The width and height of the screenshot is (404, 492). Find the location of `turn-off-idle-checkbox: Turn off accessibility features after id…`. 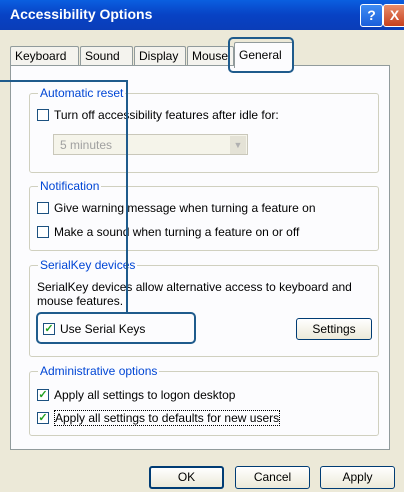

turn-off-idle-checkbox: Turn off accessibility features after id… is located at coordinates (158, 115).